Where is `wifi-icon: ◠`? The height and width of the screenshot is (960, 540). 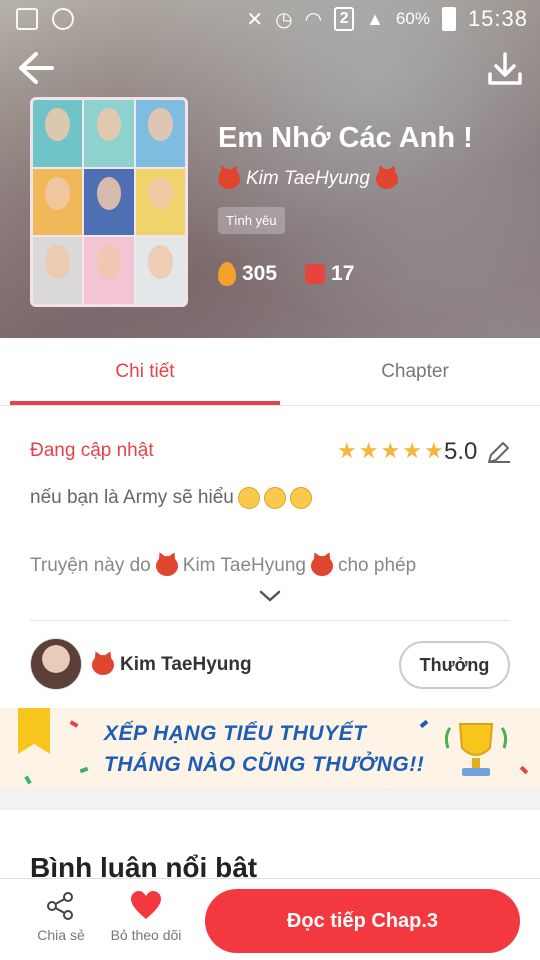
wifi-icon: ◠ is located at coordinates (313, 19).